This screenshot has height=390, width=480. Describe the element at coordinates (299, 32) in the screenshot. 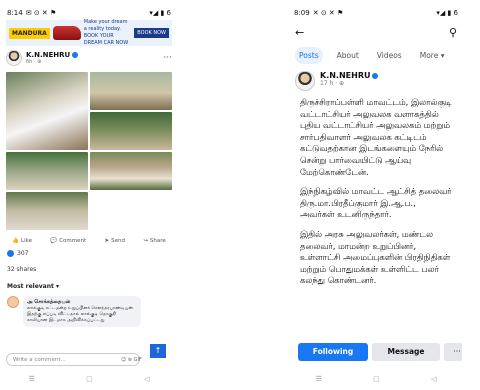

I see `back-arrow-icon: ←` at that location.